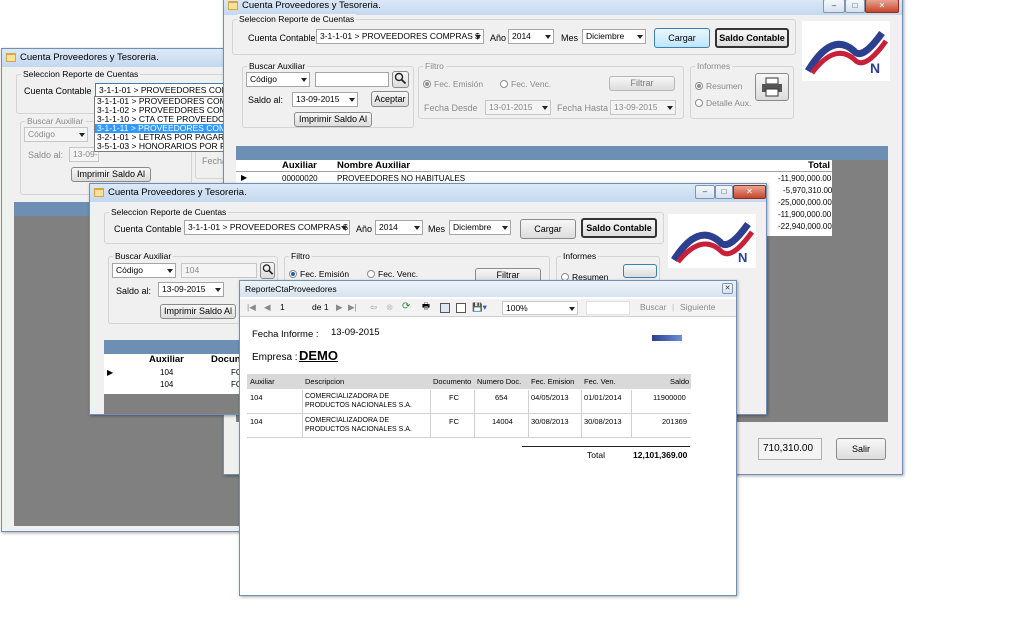 This screenshot has width=1024, height=642. I want to click on siguiente-link: Siguiente, so click(697, 307).